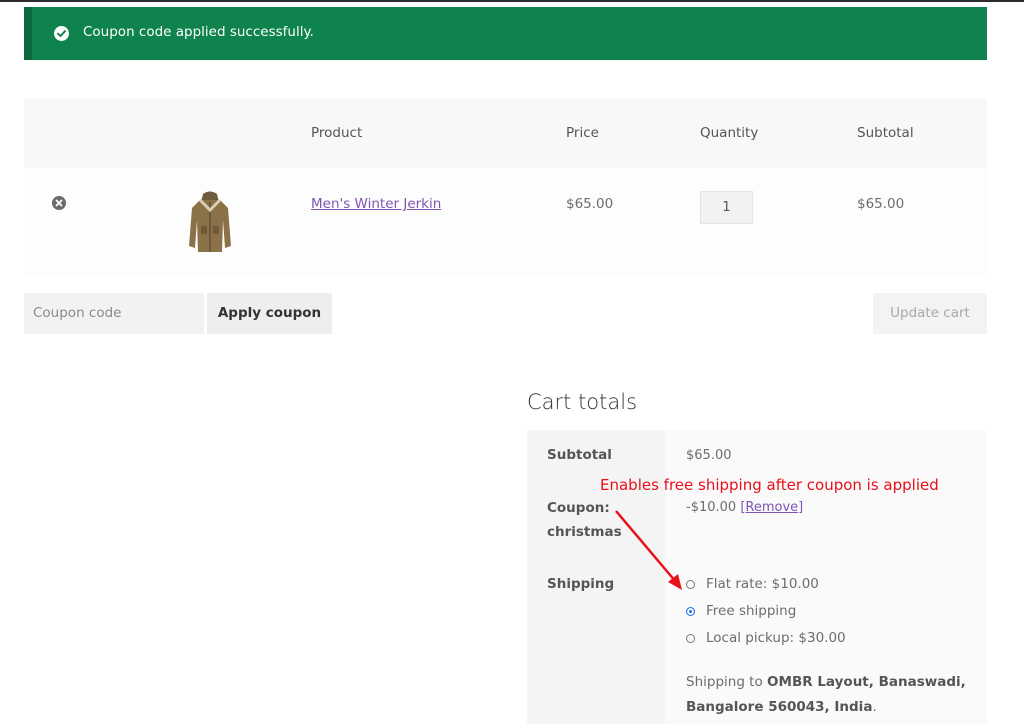 This screenshot has height=724, width=1024. I want to click on success-notice: Coupon code applied successfully., so click(505, 33).